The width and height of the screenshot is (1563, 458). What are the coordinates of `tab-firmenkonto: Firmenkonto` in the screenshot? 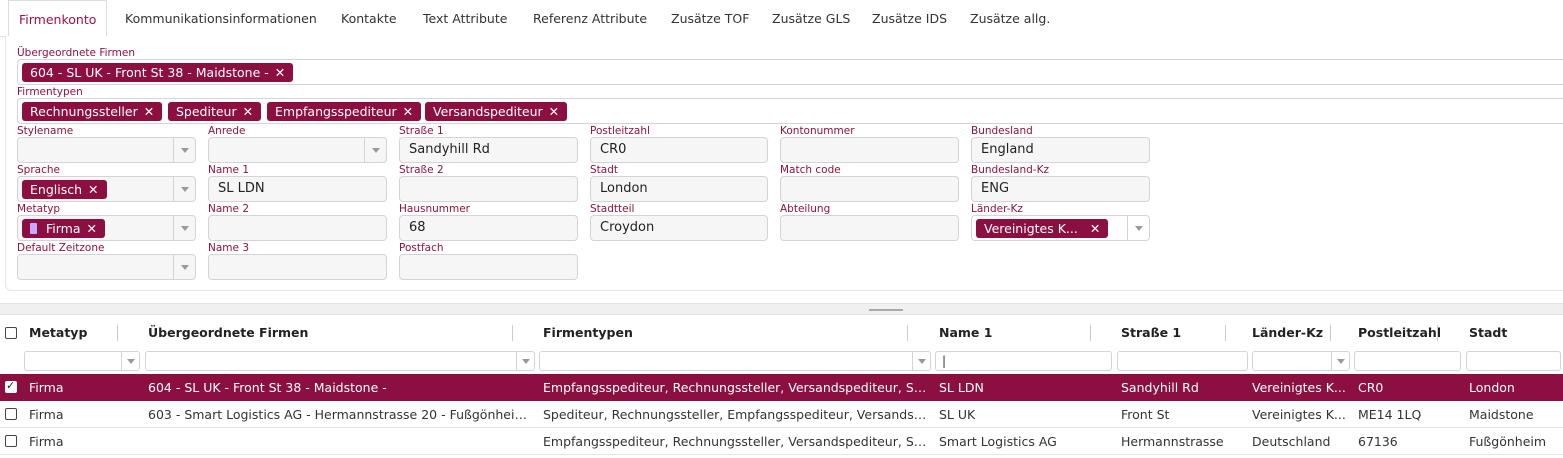 It's located at (58, 19).